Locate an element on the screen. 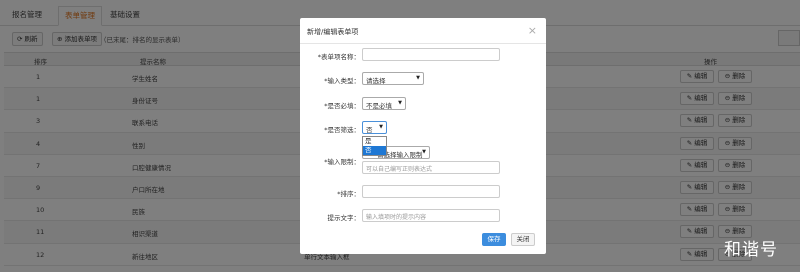 Image resolution: width=800 pixels, height=272 pixels. close-button: 关闭 is located at coordinates (523, 239).